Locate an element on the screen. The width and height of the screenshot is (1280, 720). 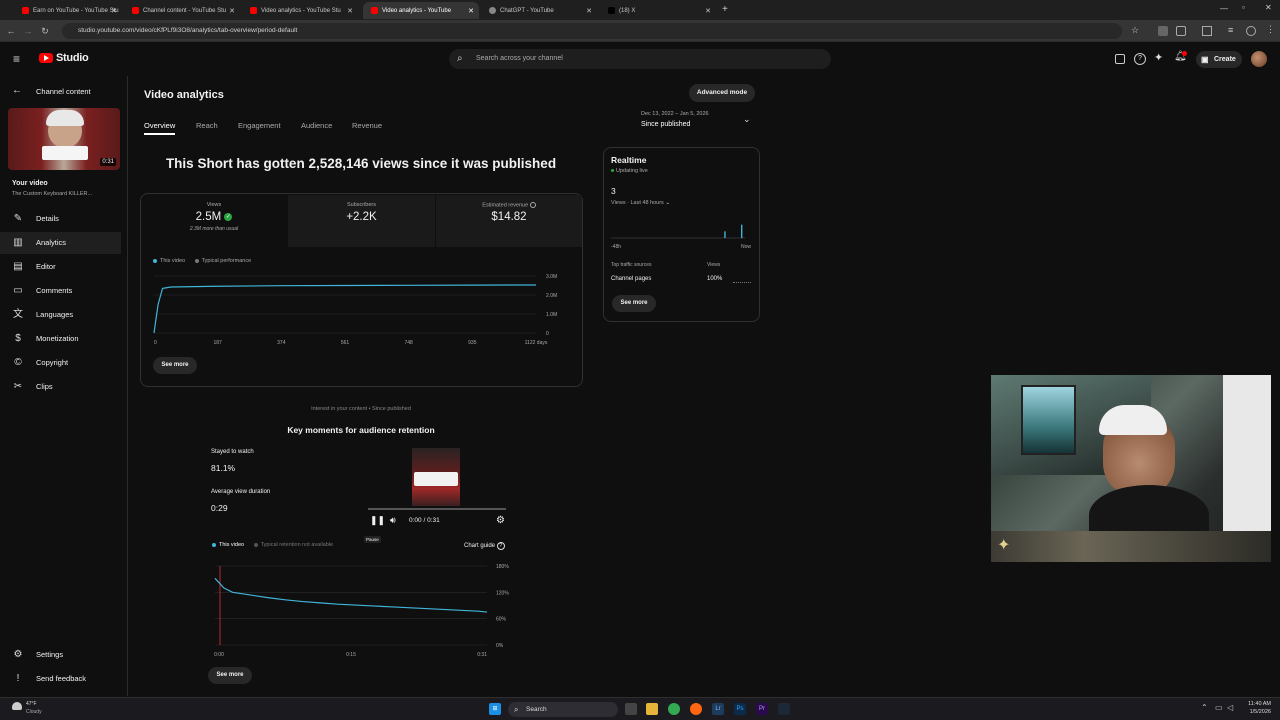
short-preview-video is located at coordinates (436, 477).